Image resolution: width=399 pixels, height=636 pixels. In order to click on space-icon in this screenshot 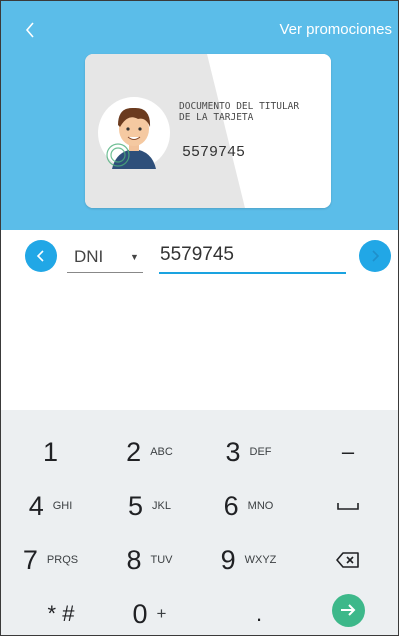, I will do `click(348, 506)`.